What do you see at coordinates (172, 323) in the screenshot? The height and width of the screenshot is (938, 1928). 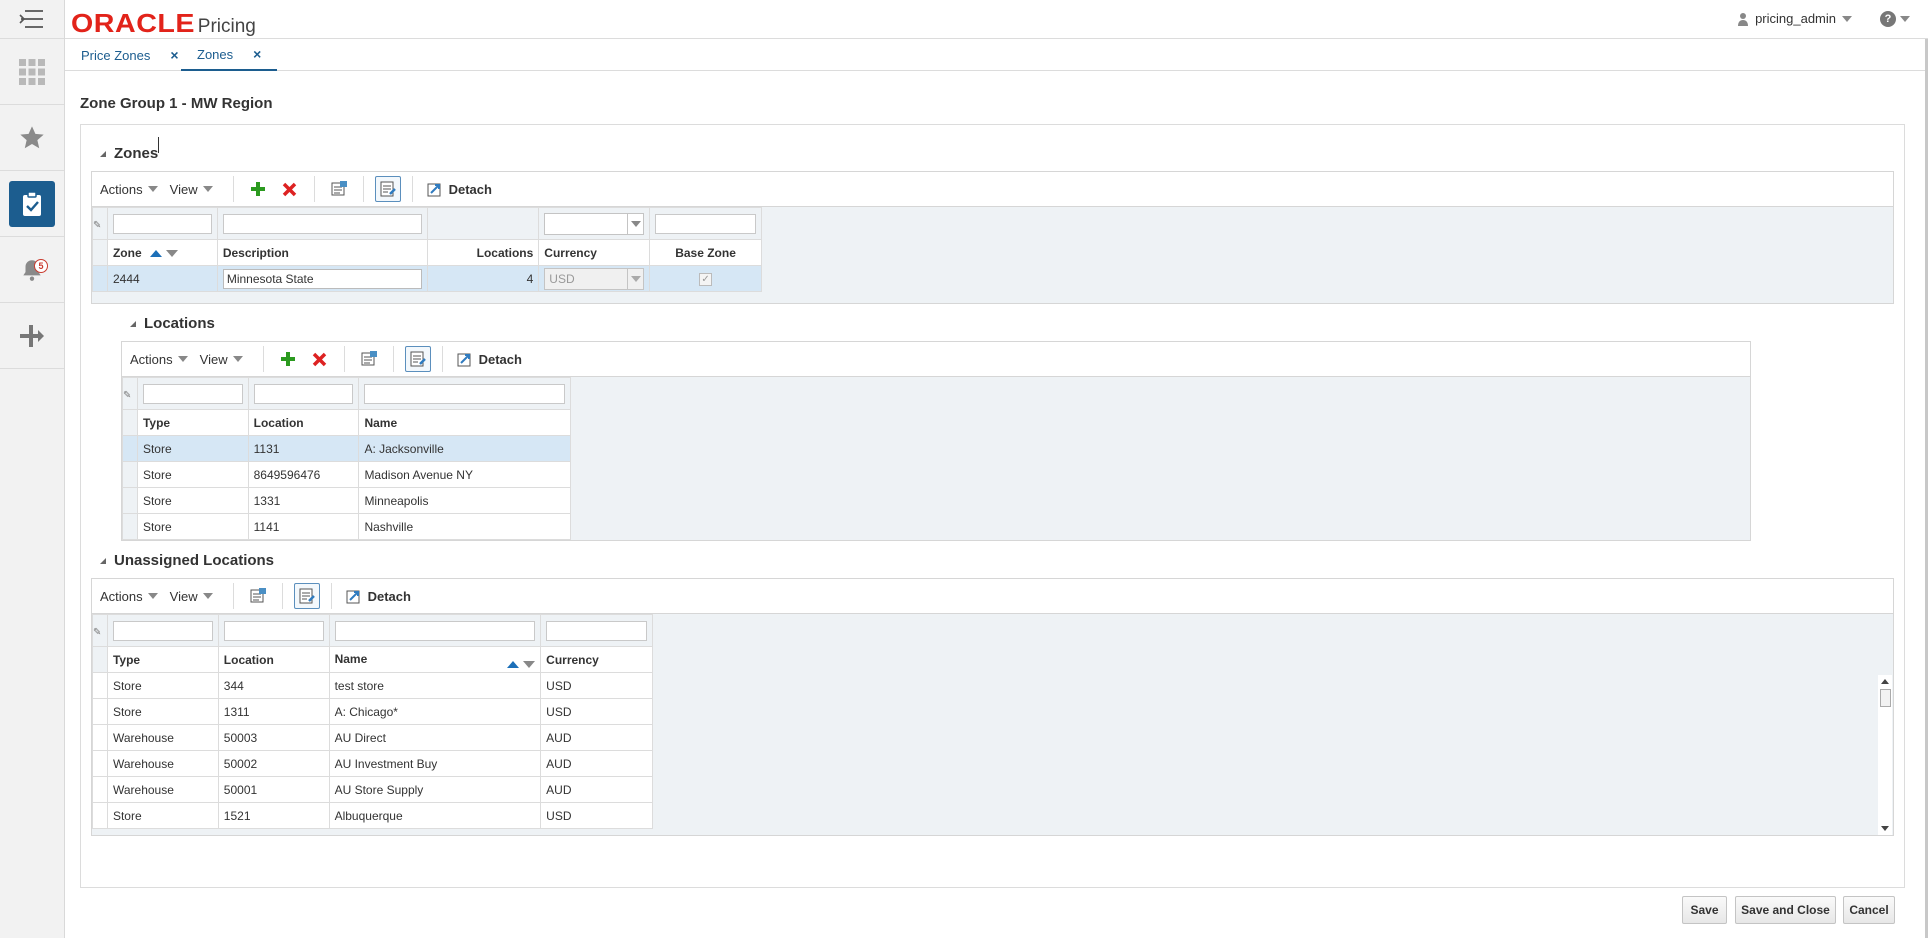 I see `locations-section-header: Locations` at bounding box center [172, 323].